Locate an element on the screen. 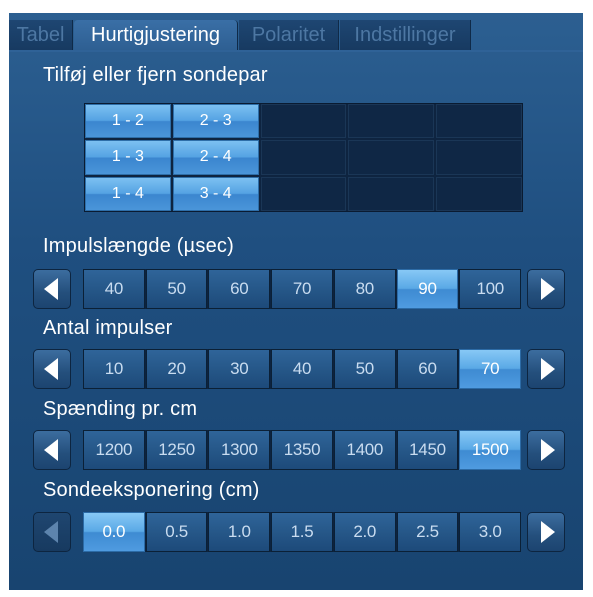  voltage-option: 1350 is located at coordinates (302, 450).